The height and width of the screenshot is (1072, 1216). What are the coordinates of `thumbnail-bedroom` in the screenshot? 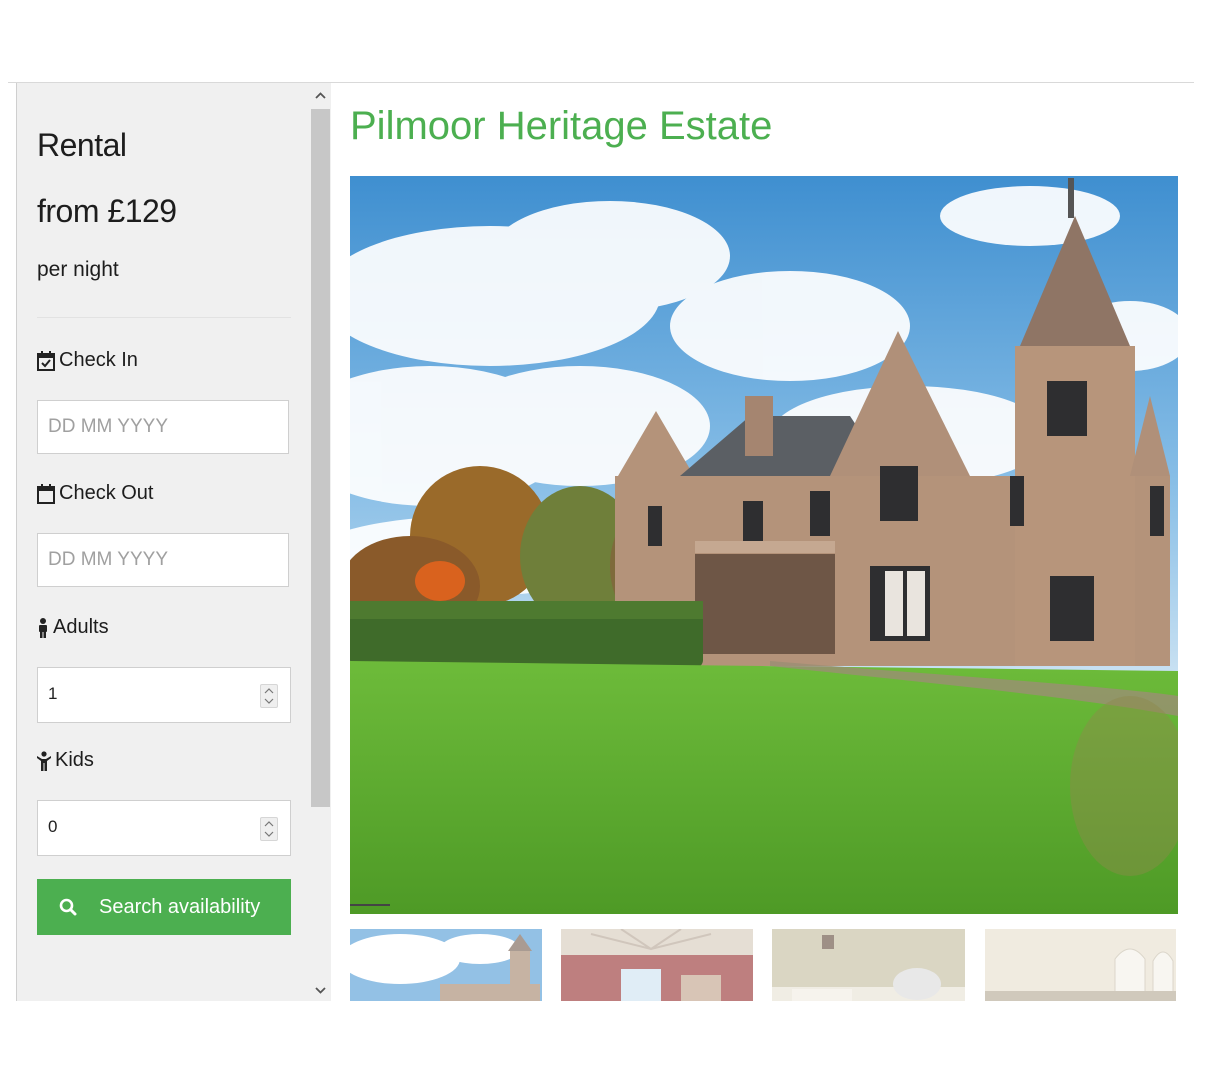 It's located at (868, 965).